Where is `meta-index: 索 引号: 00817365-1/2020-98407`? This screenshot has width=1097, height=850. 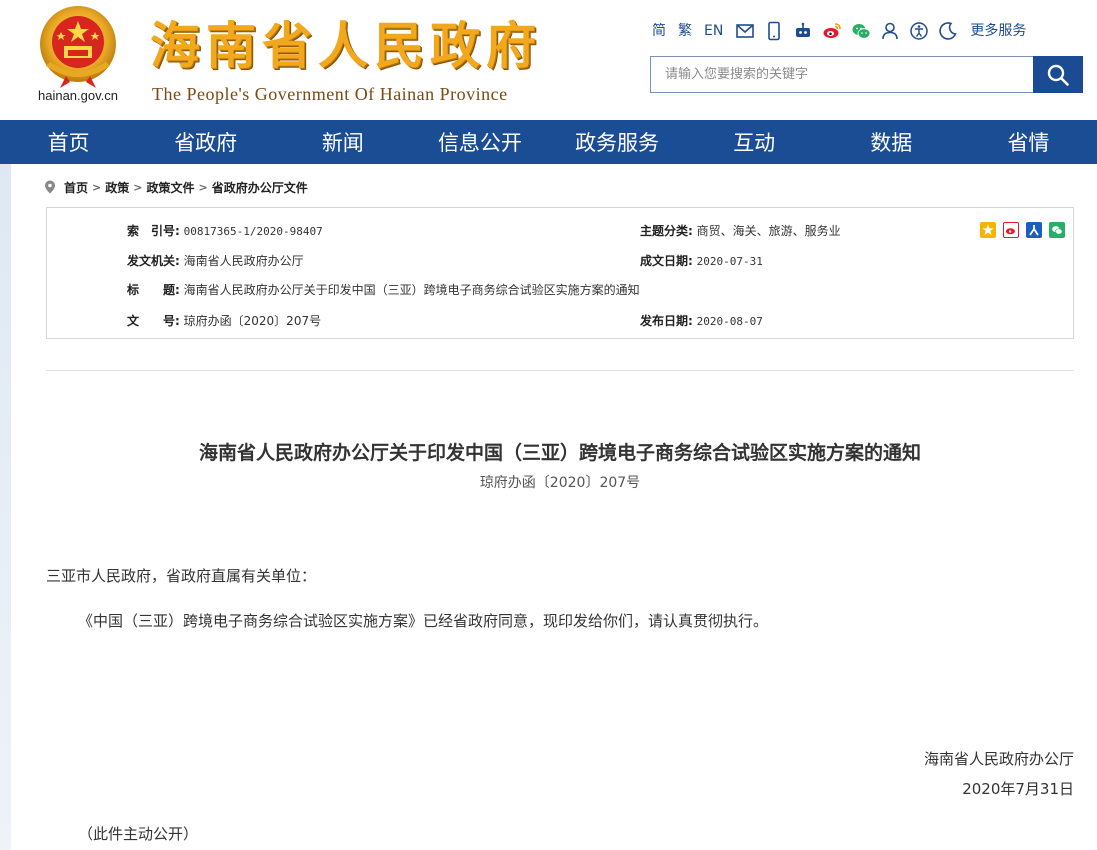
meta-index: 索 引号: 00817365-1/2020-98407 is located at coordinates (225, 230).